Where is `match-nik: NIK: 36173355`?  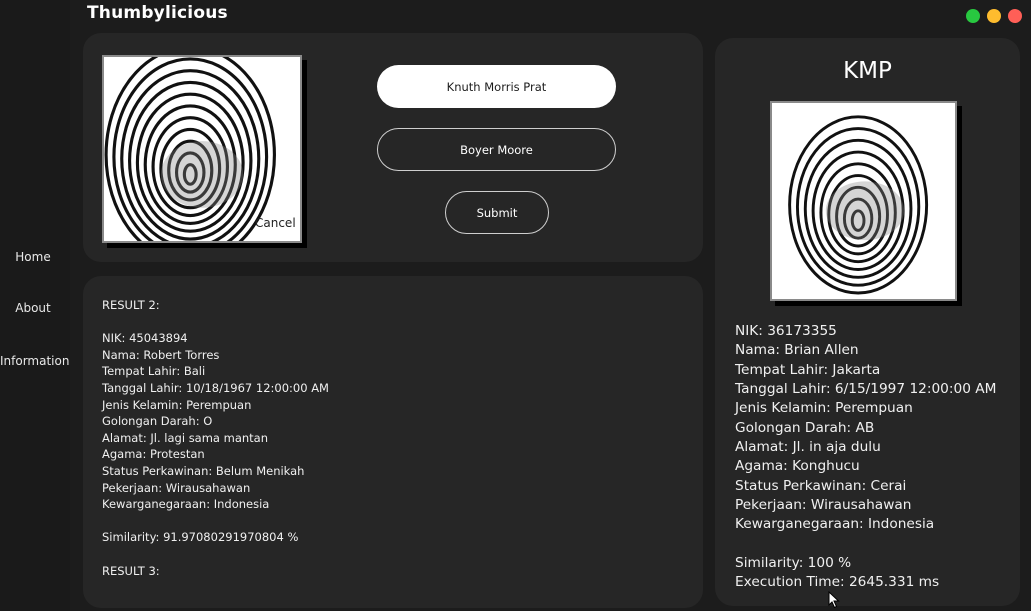 match-nik: NIK: 36173355 is located at coordinates (786, 331).